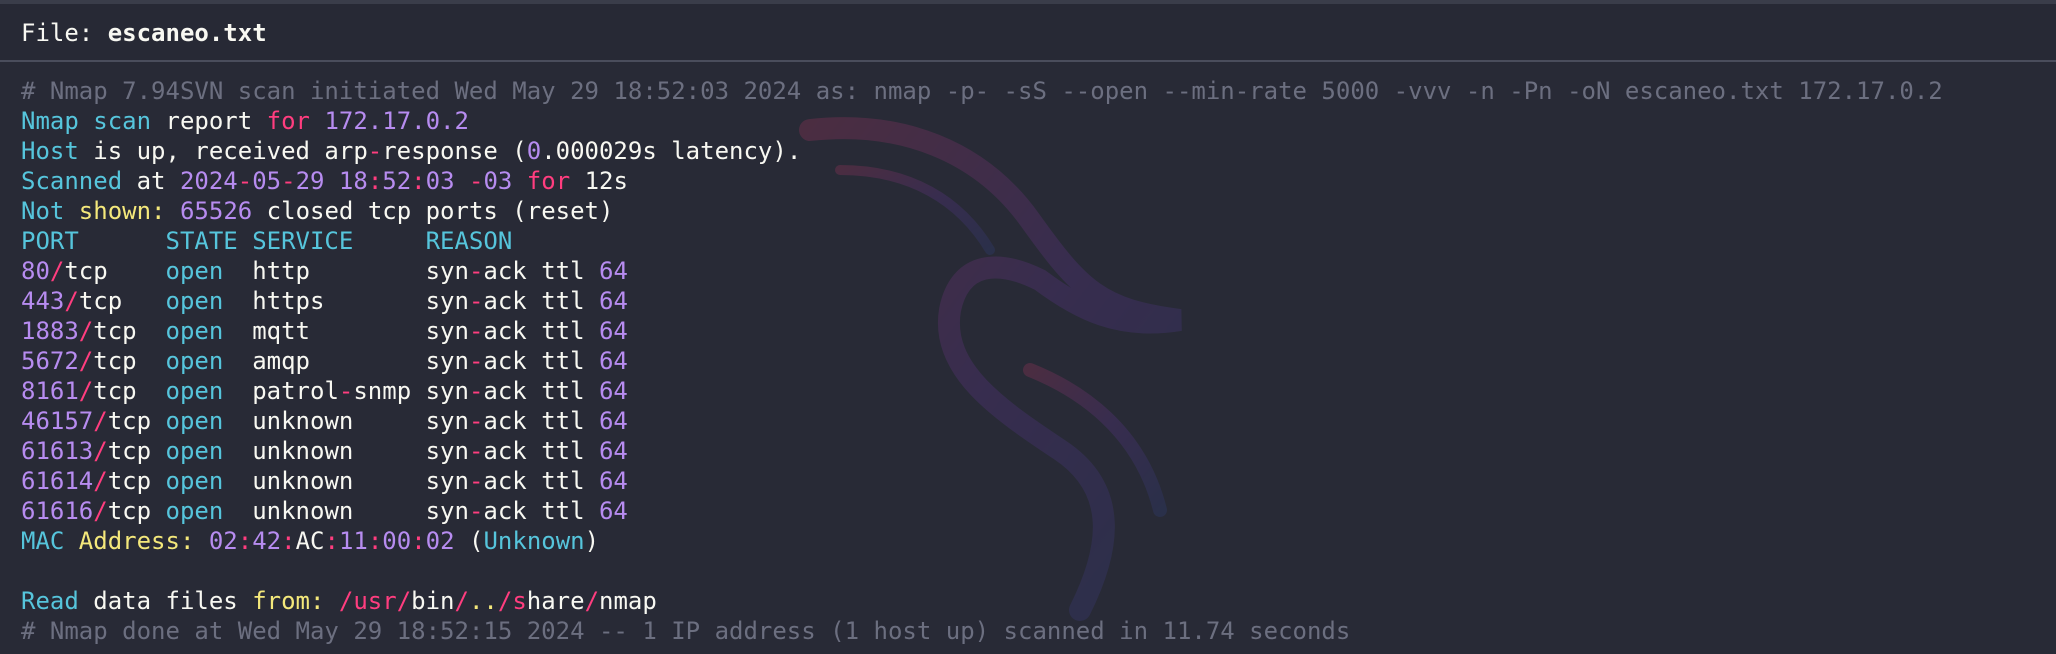 Image resolution: width=2056 pixels, height=654 pixels. I want to click on token: (, so click(469, 541).